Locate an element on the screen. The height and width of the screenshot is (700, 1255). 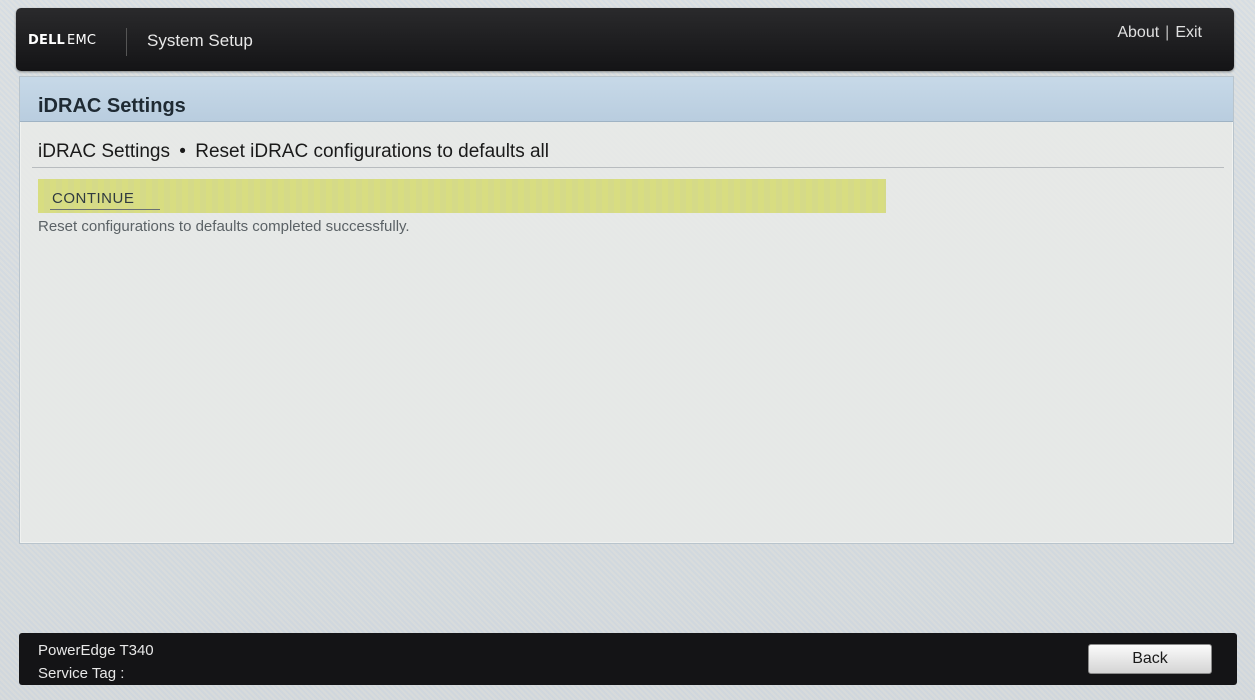
page-title: iDRAC Settings is located at coordinates (112, 106).